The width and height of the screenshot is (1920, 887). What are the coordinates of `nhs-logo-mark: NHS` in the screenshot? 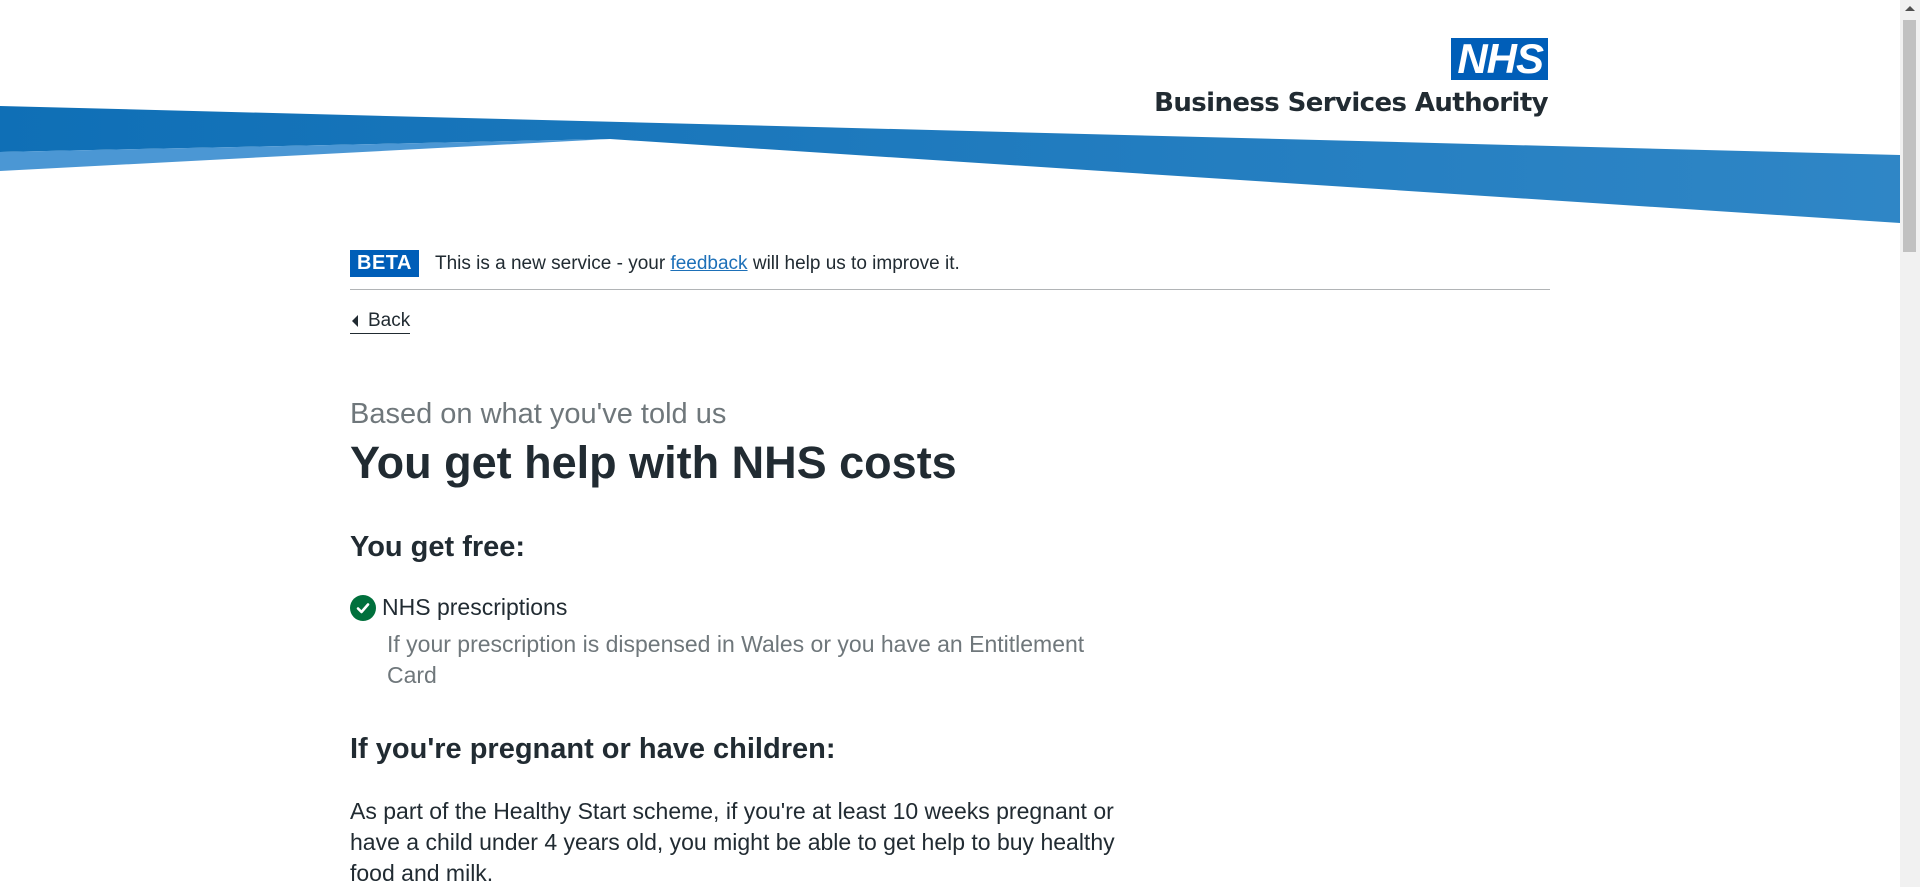 It's located at (1499, 59).